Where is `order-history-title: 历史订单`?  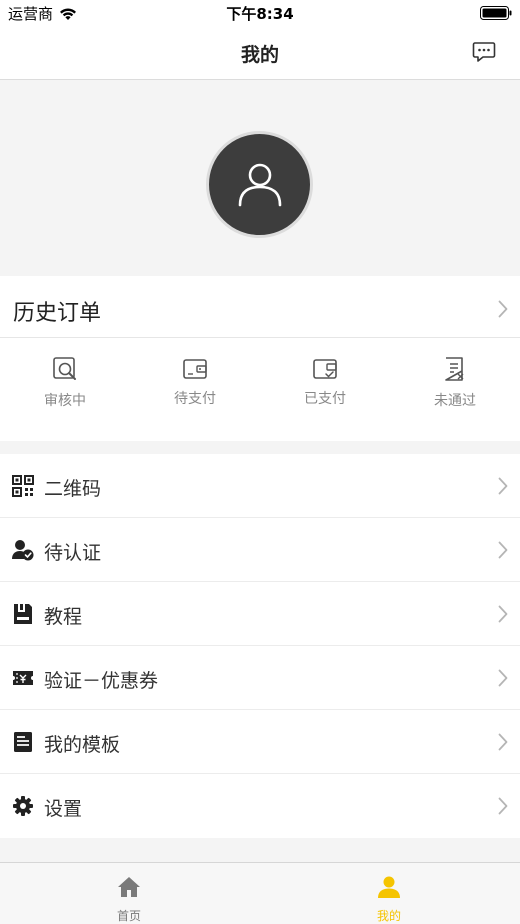
order-history-title: 历史订单 is located at coordinates (57, 313).